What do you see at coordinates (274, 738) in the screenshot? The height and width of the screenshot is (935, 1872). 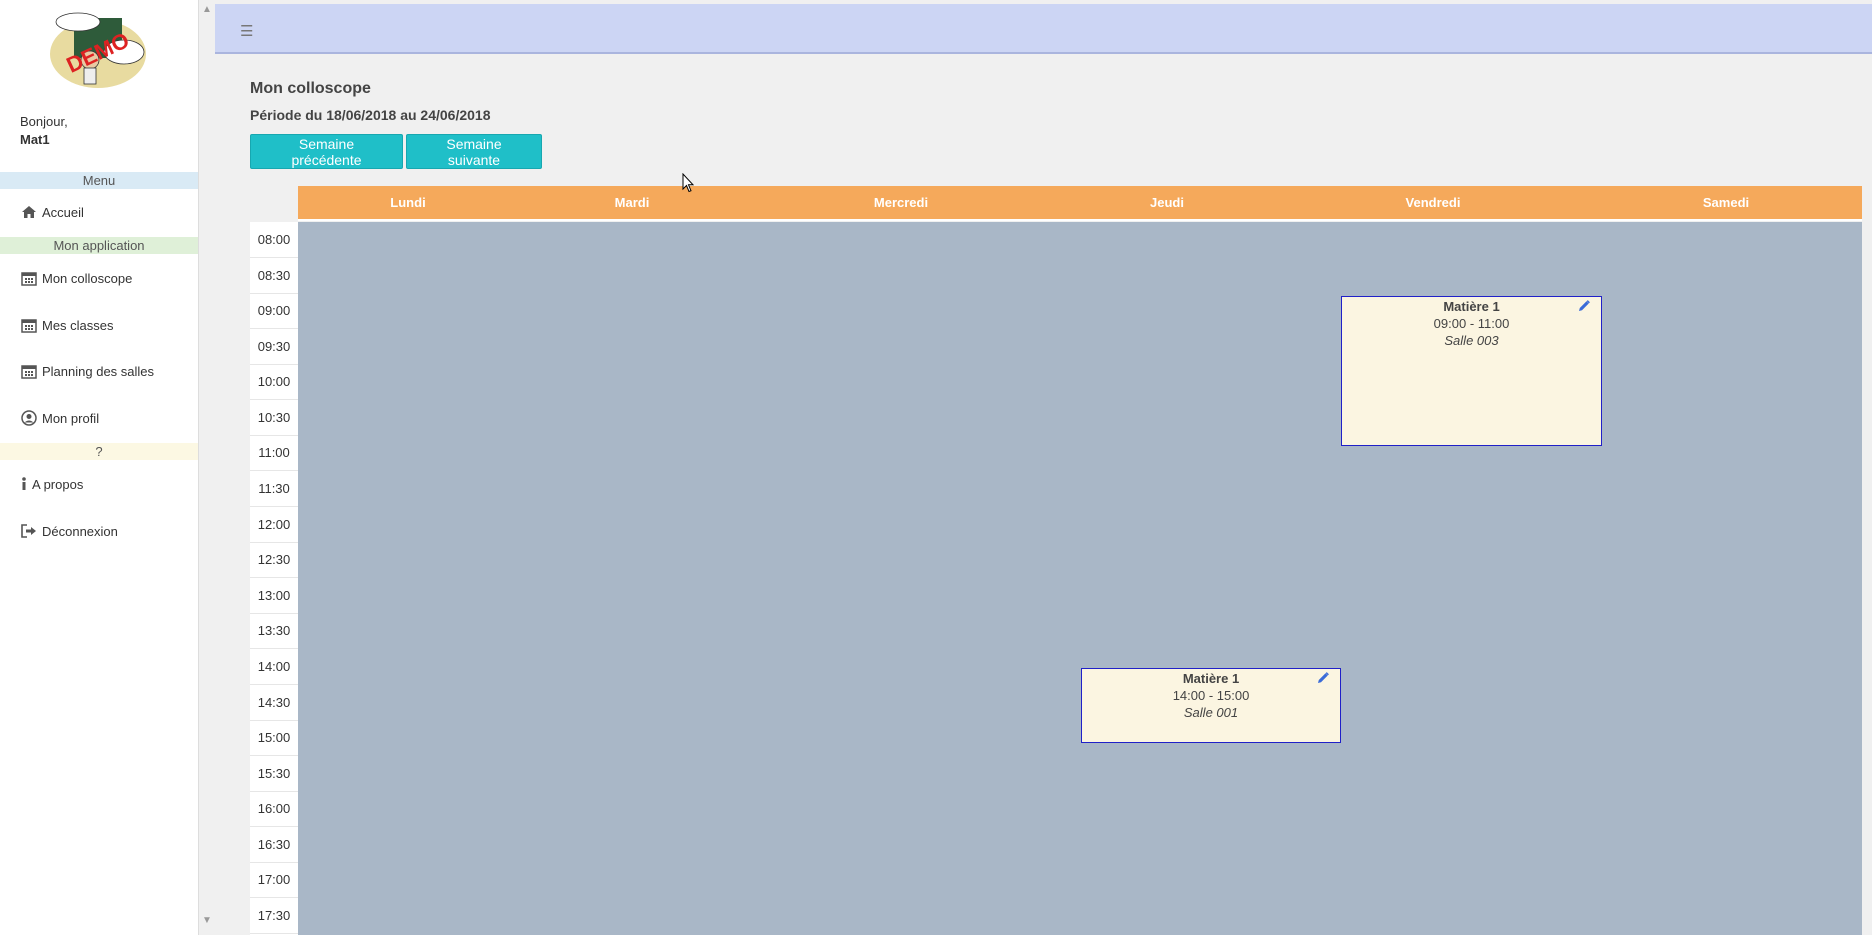 I see `time-label: 15:00` at bounding box center [274, 738].